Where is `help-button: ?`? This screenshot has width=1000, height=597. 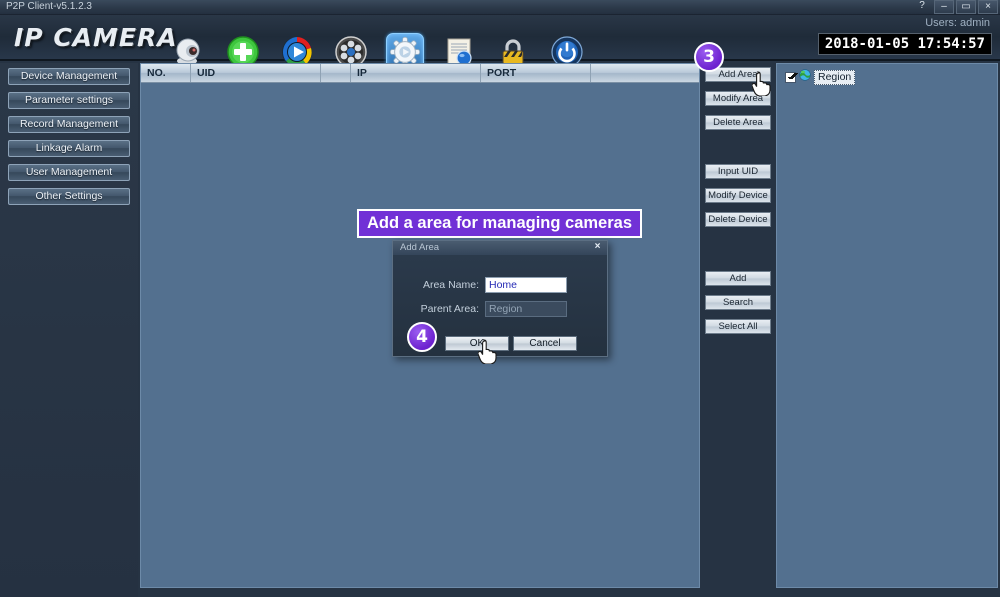
help-button: ? is located at coordinates (922, 7).